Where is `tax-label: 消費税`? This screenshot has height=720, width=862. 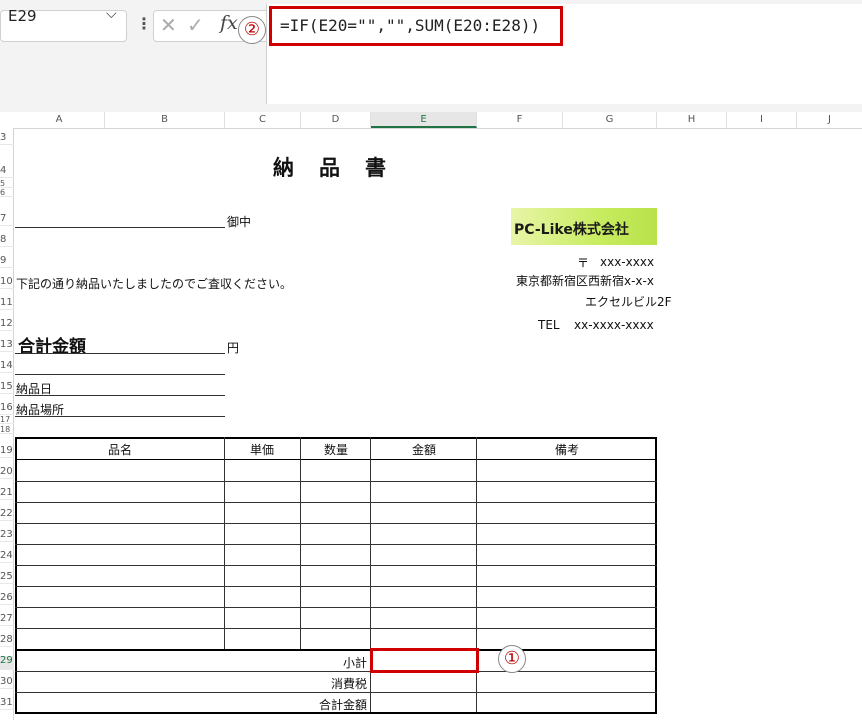
tax-label: 消費税 is located at coordinates (349, 684).